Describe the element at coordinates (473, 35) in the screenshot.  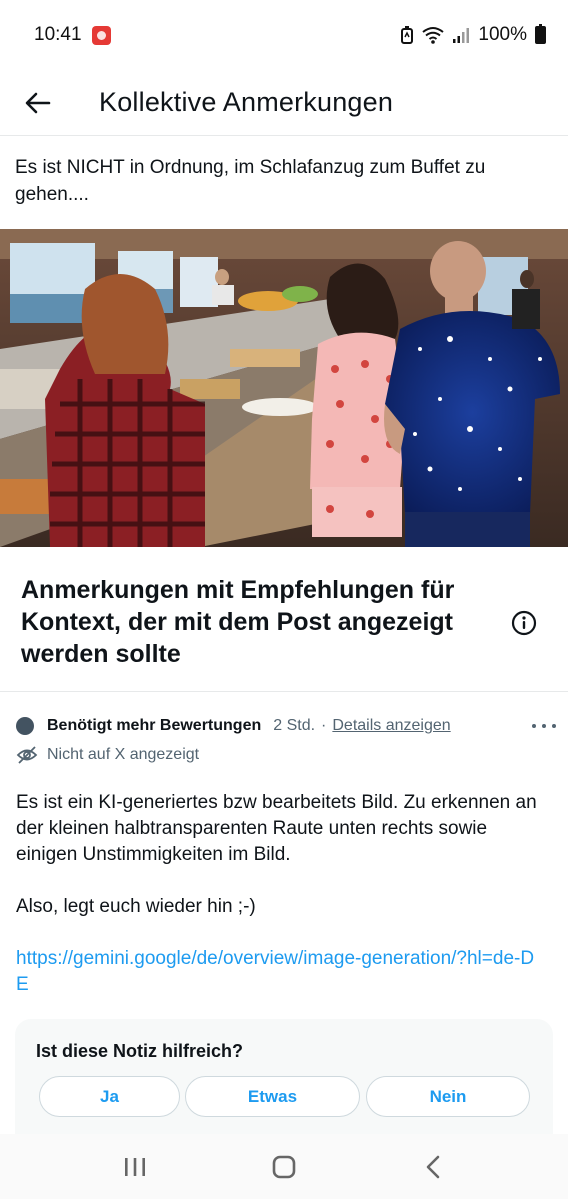
I see `status-right: 100%` at that location.